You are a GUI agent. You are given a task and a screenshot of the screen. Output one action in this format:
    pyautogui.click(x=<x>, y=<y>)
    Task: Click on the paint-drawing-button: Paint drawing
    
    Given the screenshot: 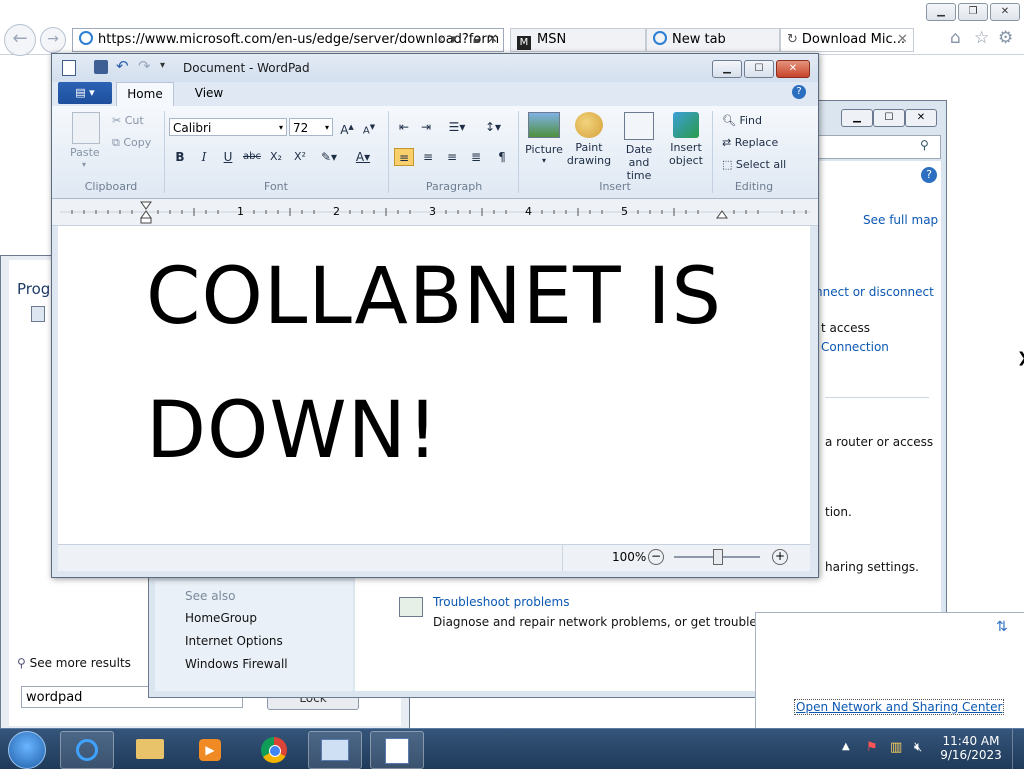 What is the action you would take?
    pyautogui.click(x=589, y=144)
    